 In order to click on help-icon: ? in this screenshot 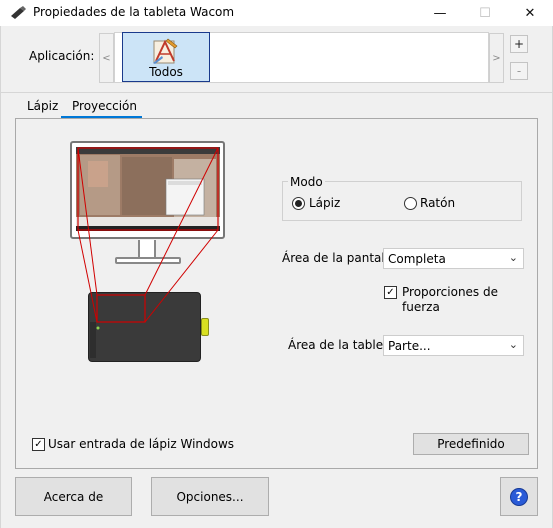, I will do `click(519, 496)`.